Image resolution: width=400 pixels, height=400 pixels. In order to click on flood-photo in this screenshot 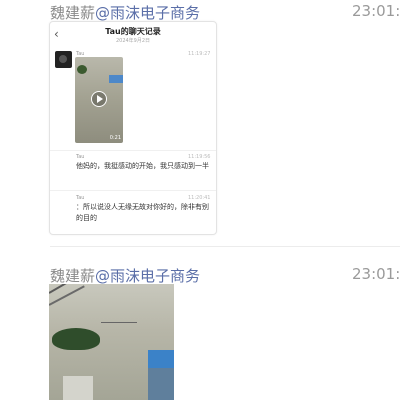, I will do `click(111, 342)`.